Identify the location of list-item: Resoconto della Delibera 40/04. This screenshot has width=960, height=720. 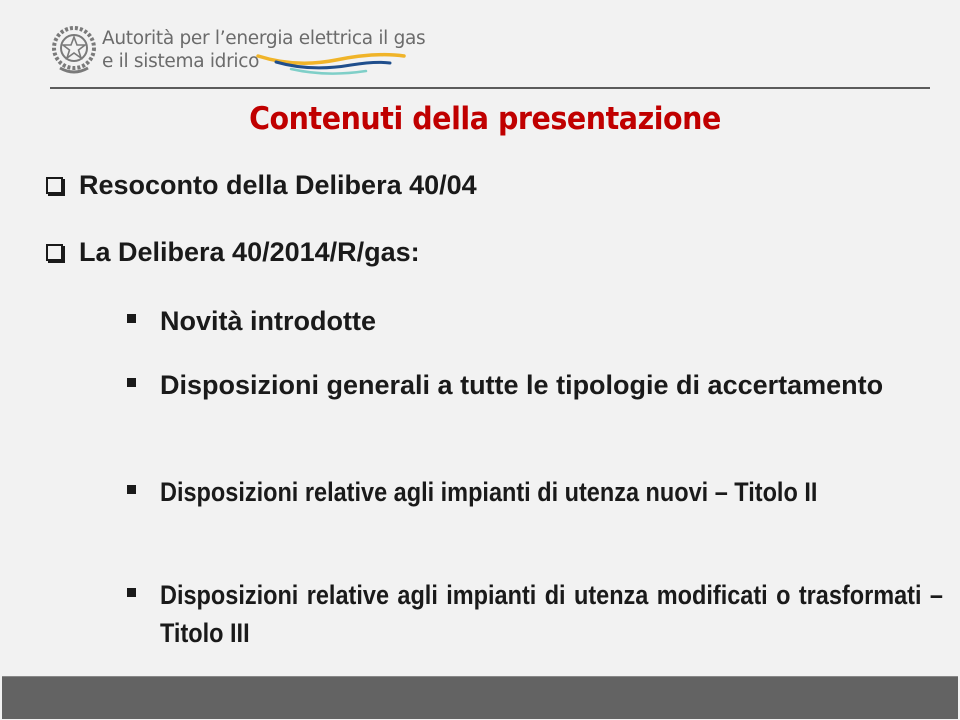
(261, 185).